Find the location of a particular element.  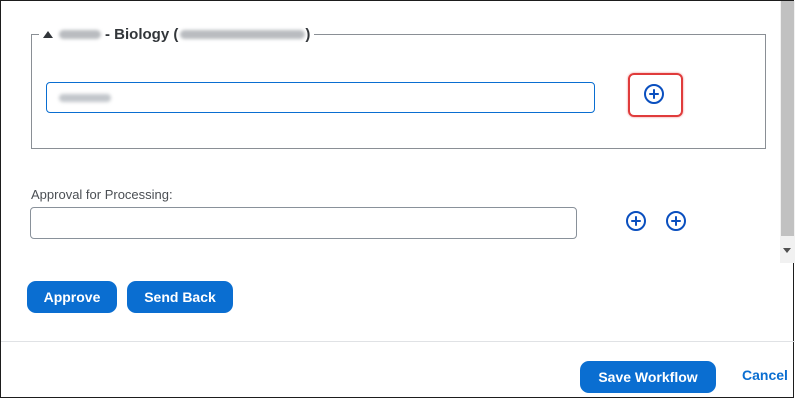

save-workflow-button: Save Workflow is located at coordinates (648, 377).